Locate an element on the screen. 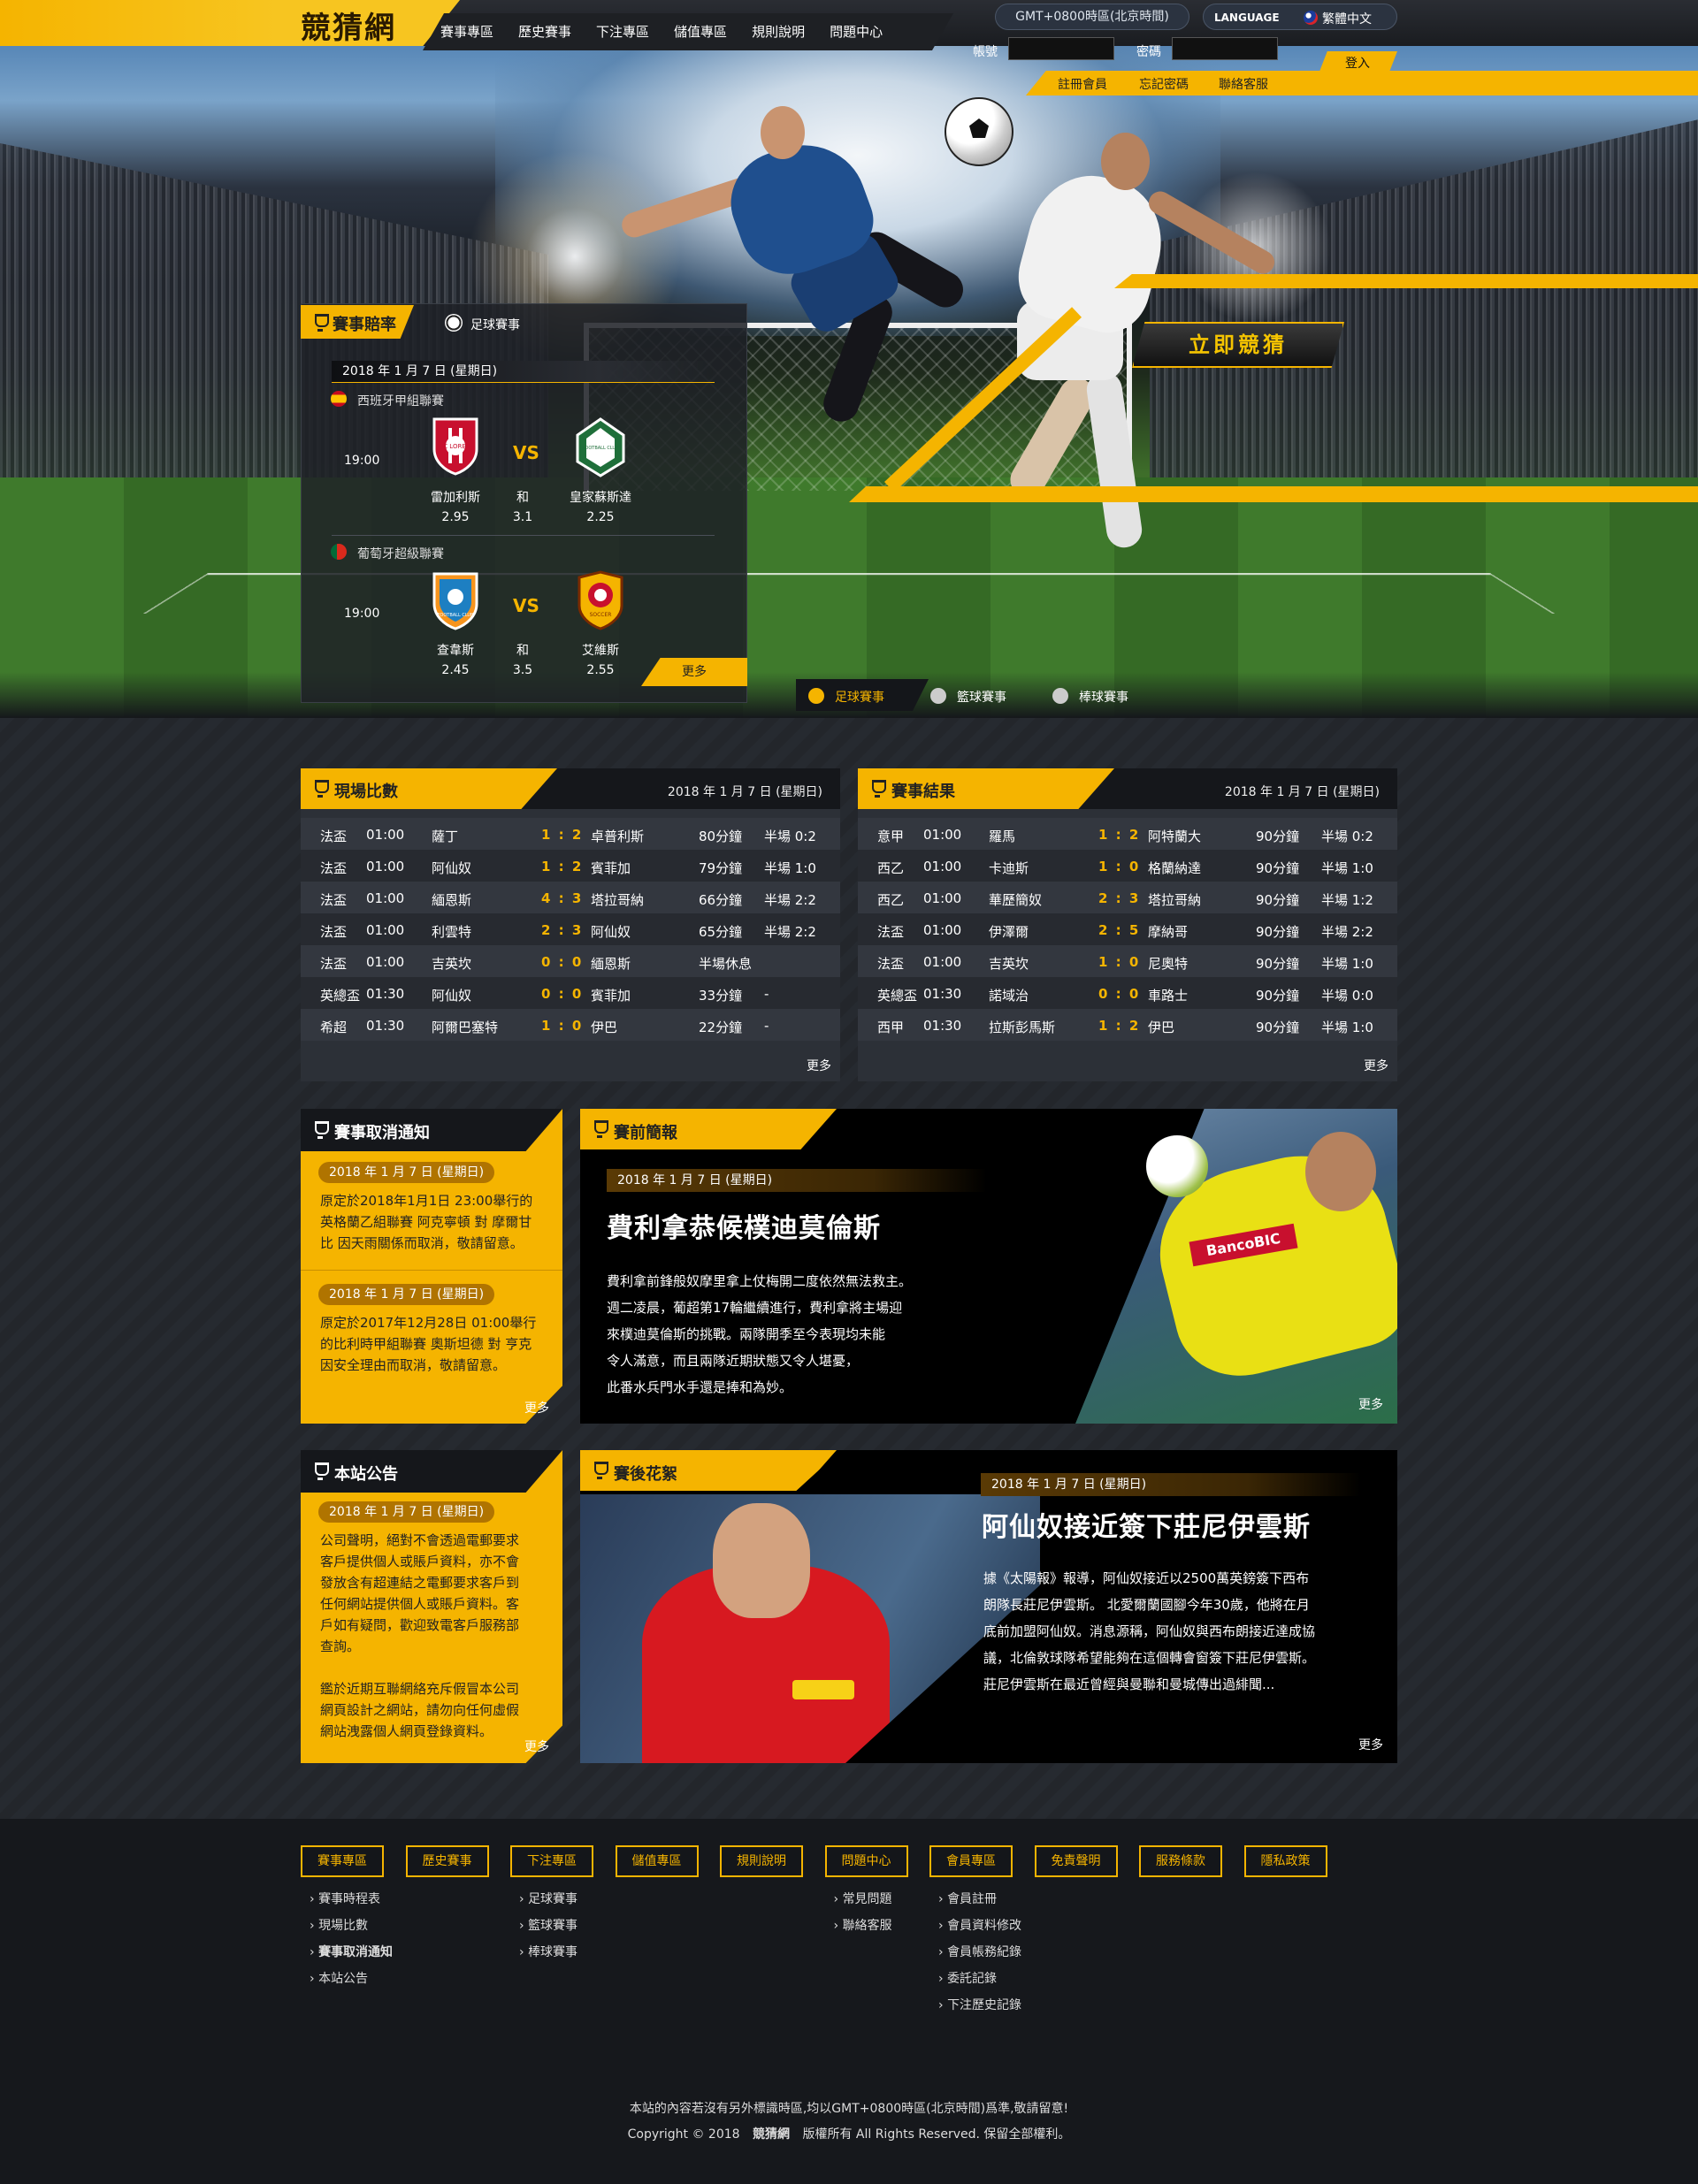  time: 01:00 is located at coordinates (386, 898).